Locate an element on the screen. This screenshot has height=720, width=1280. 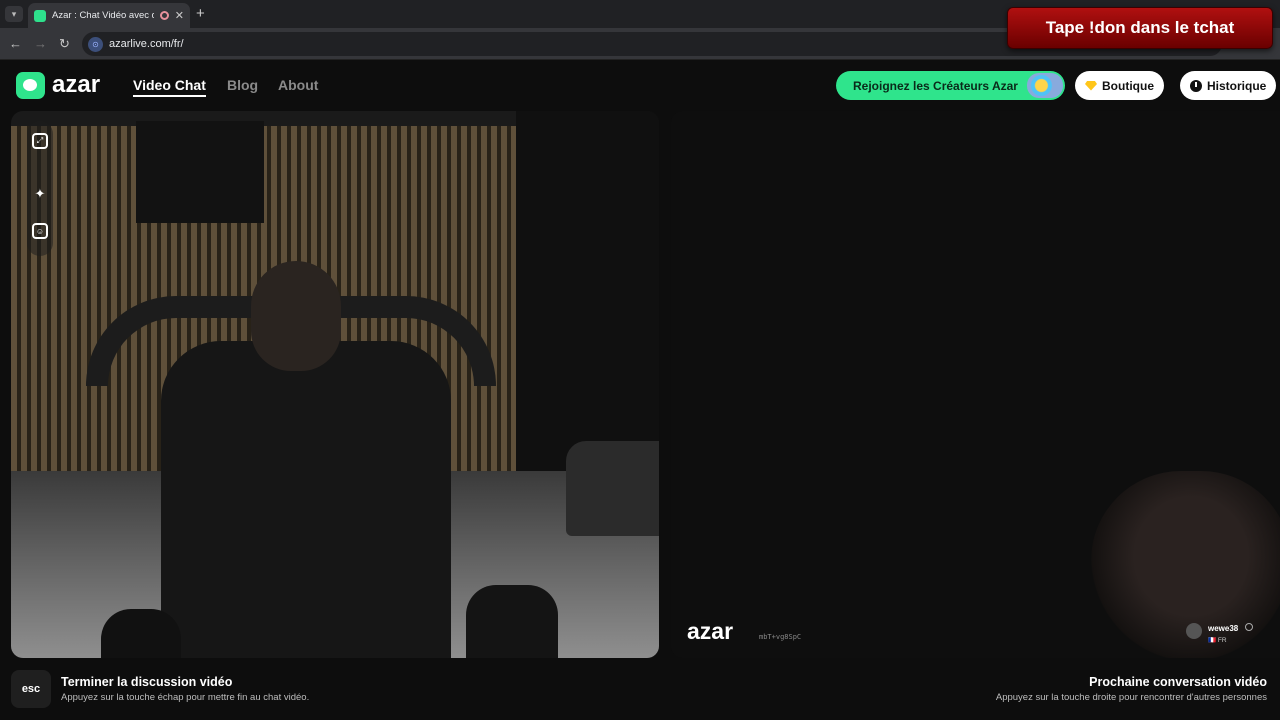
browser-tab: Azar : Chat Vidéo avec de n ✕ is located at coordinates (109, 15).